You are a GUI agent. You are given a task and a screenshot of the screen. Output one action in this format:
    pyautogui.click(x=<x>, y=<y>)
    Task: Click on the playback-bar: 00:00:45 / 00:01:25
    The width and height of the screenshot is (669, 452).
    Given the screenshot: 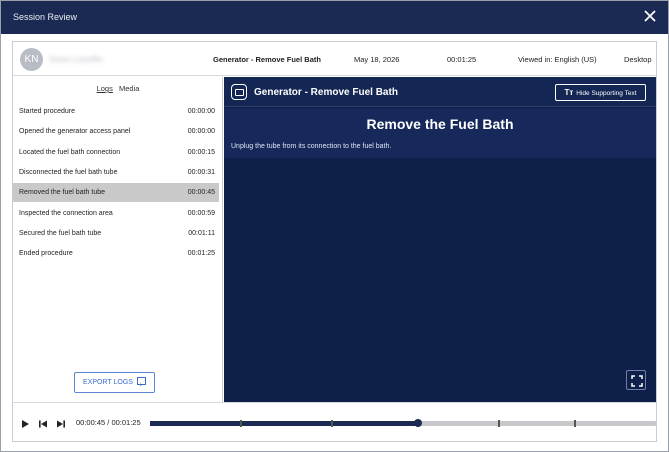 What is the action you would take?
    pyautogui.click(x=334, y=421)
    